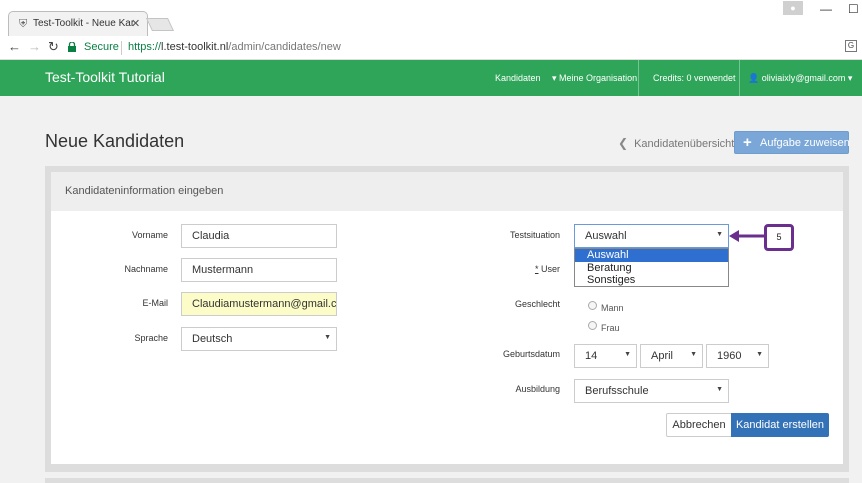 The width and height of the screenshot is (862, 483). What do you see at coordinates (195, 47) in the screenshot?
I see `url-host: l.test-toolkit.nl` at bounding box center [195, 47].